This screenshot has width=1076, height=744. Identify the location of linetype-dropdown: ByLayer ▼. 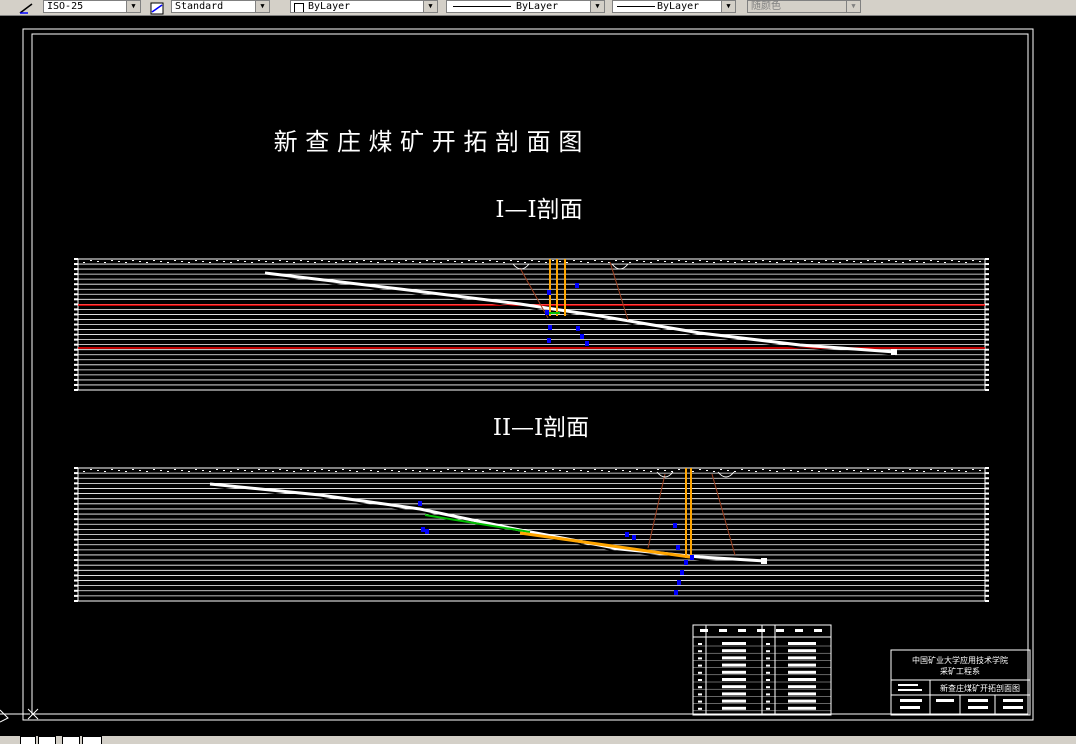
(525, 6).